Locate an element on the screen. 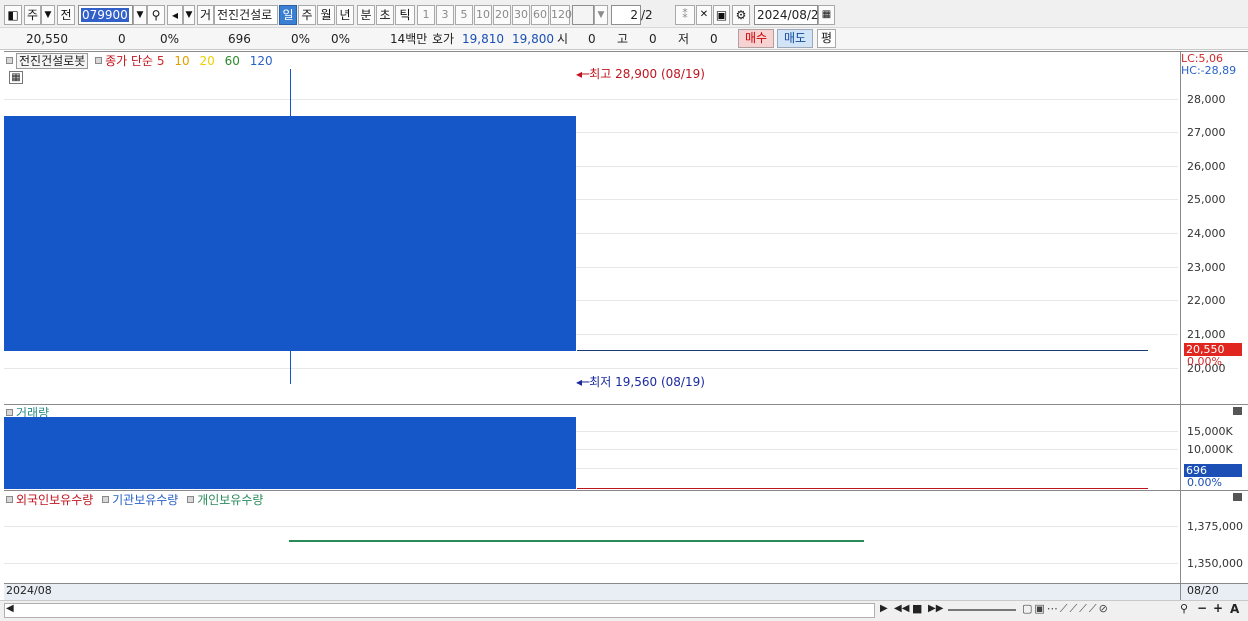  tab-period-month: 월 is located at coordinates (326, 15).